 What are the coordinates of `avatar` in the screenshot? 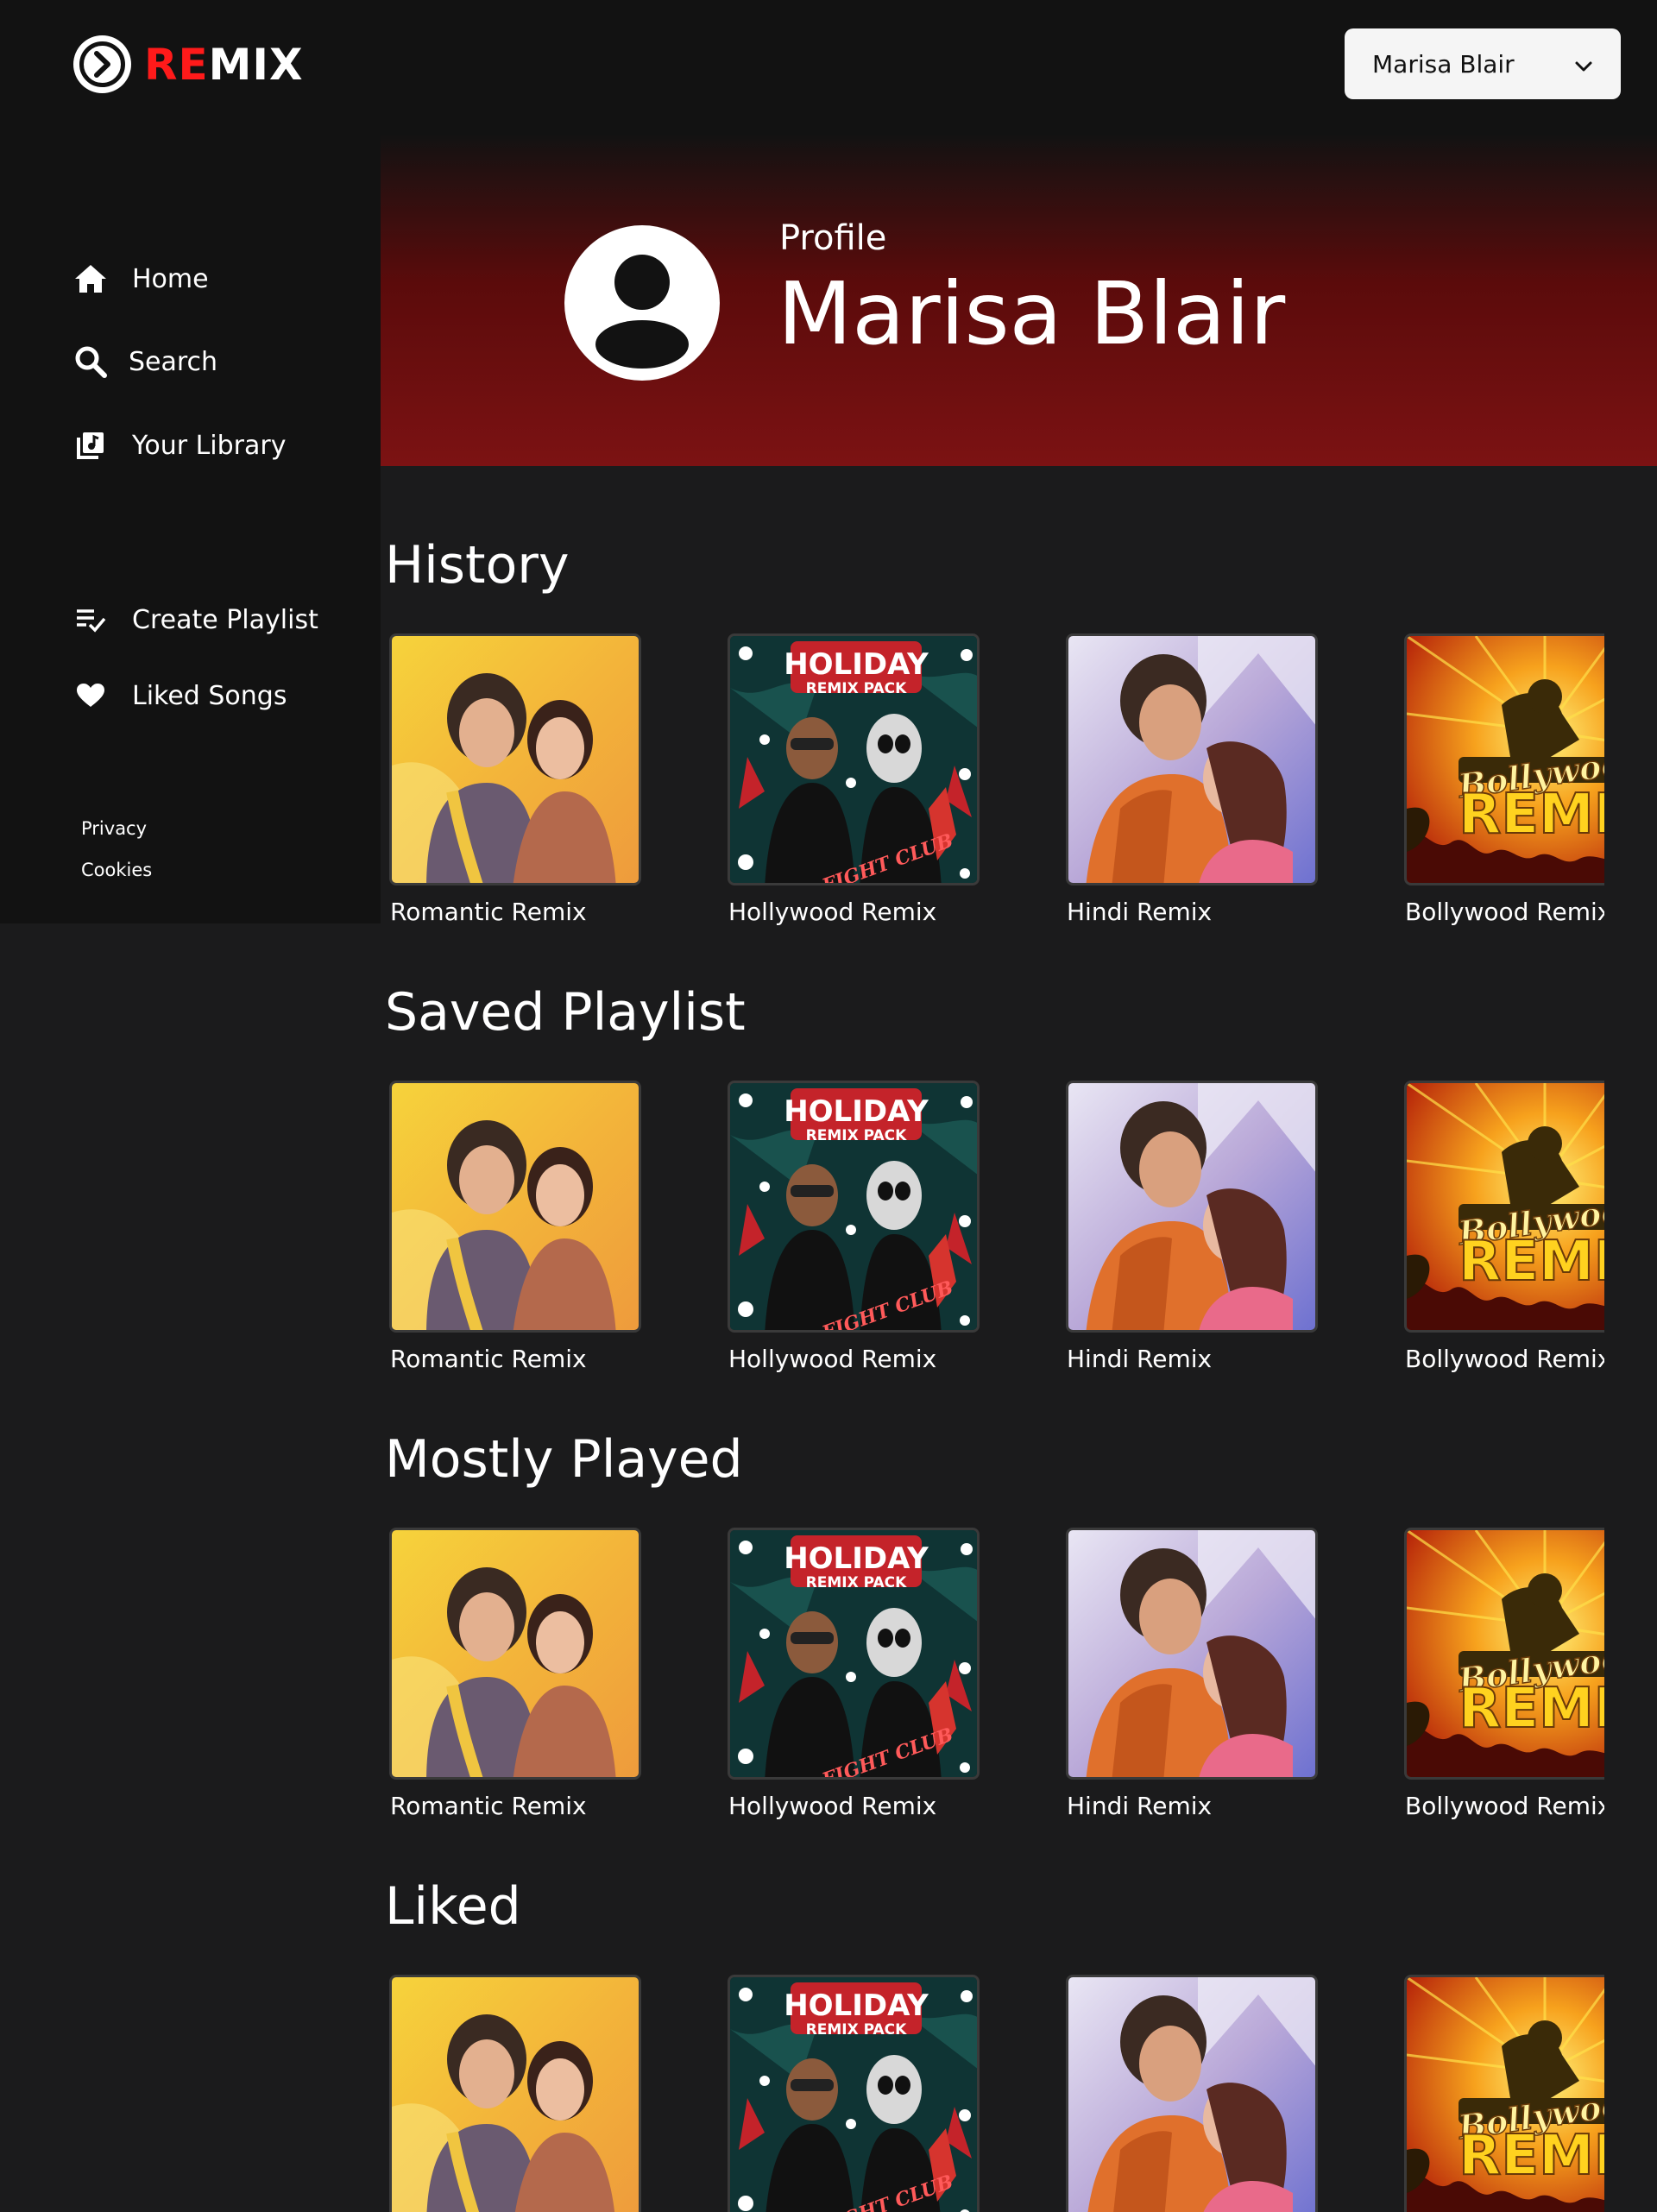 It's located at (642, 303).